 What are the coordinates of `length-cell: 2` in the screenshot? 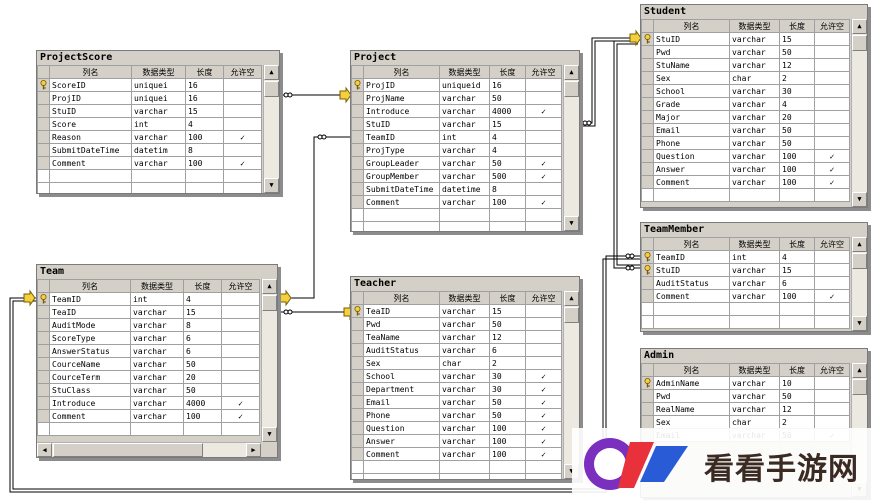 It's located at (507, 363).